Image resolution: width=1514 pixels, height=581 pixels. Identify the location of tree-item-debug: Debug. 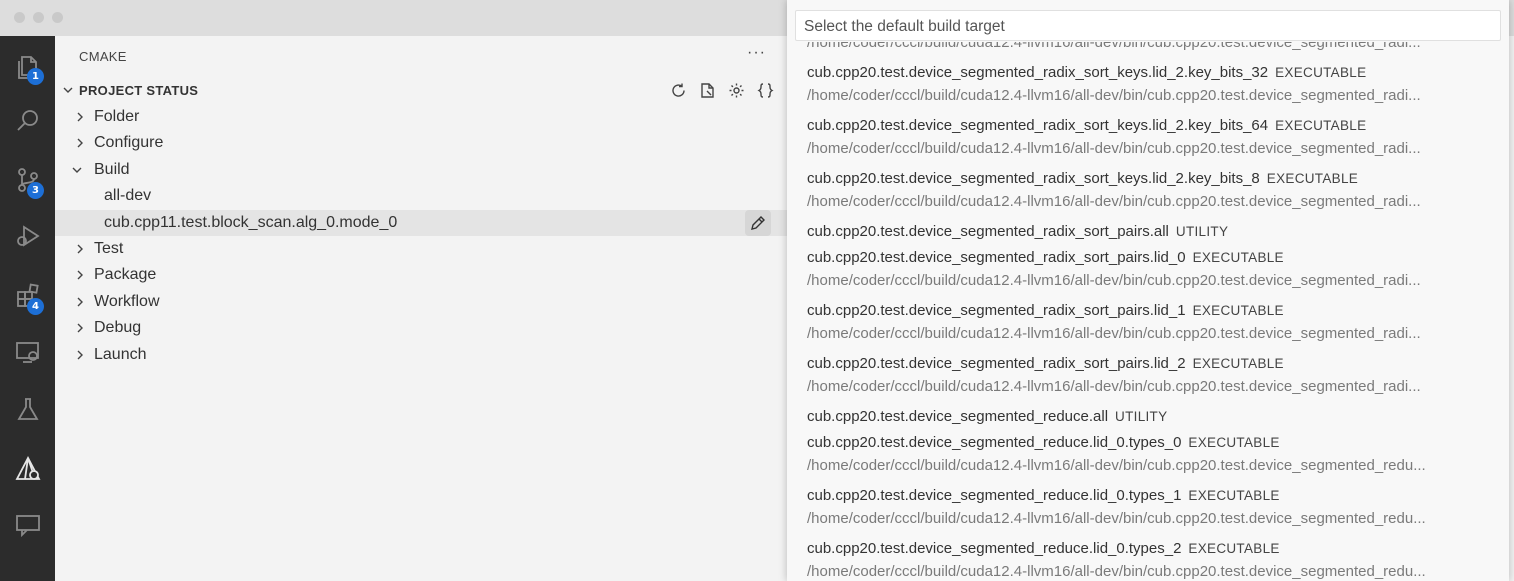
(421, 328).